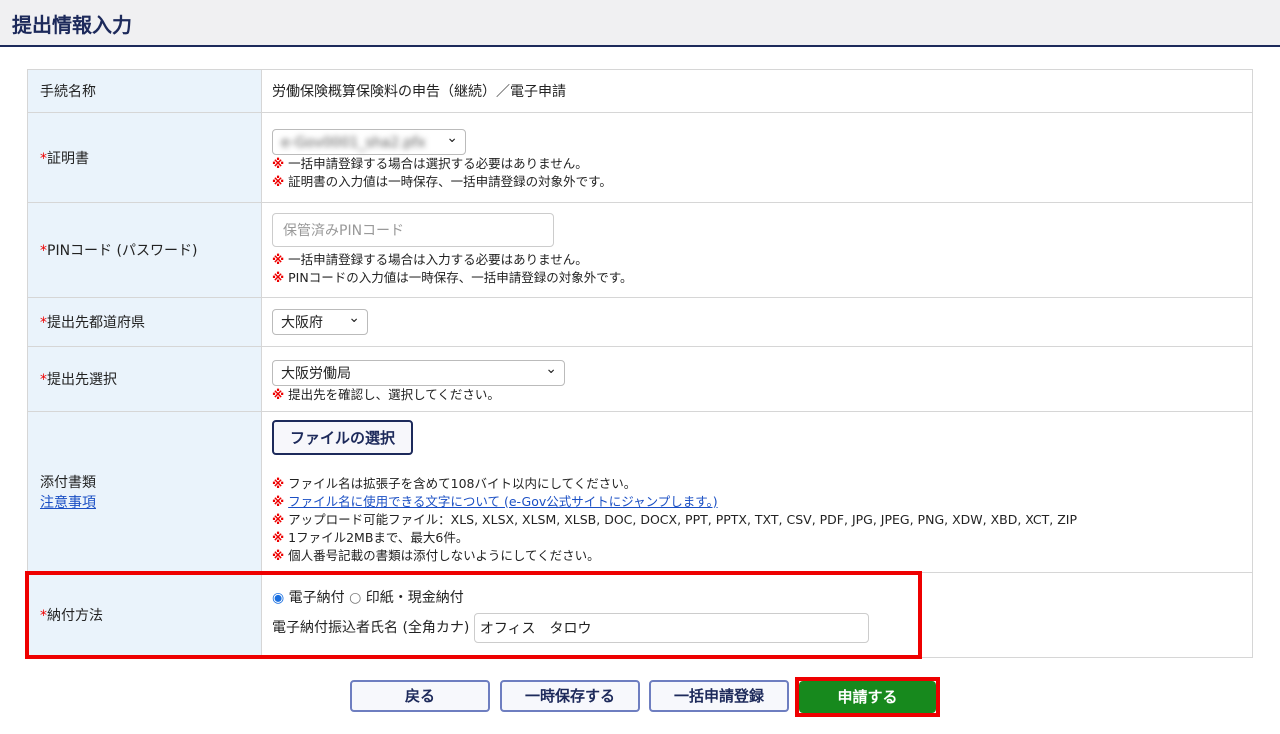  I want to click on highlight-payment, so click(473, 615).